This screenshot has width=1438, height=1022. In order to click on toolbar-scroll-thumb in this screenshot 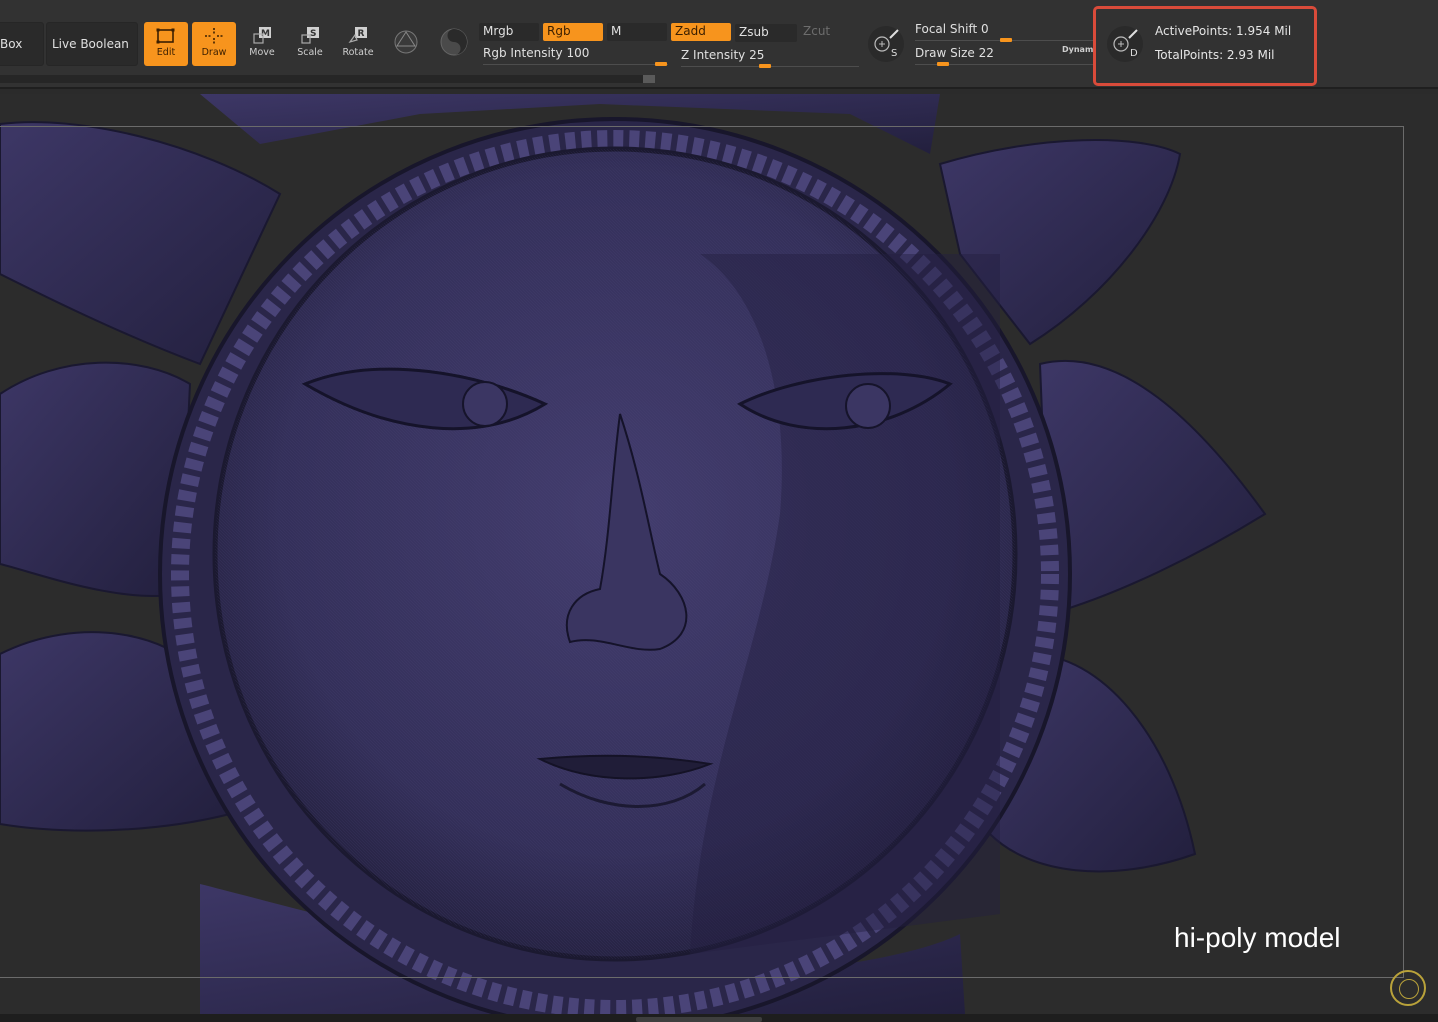, I will do `click(649, 79)`.